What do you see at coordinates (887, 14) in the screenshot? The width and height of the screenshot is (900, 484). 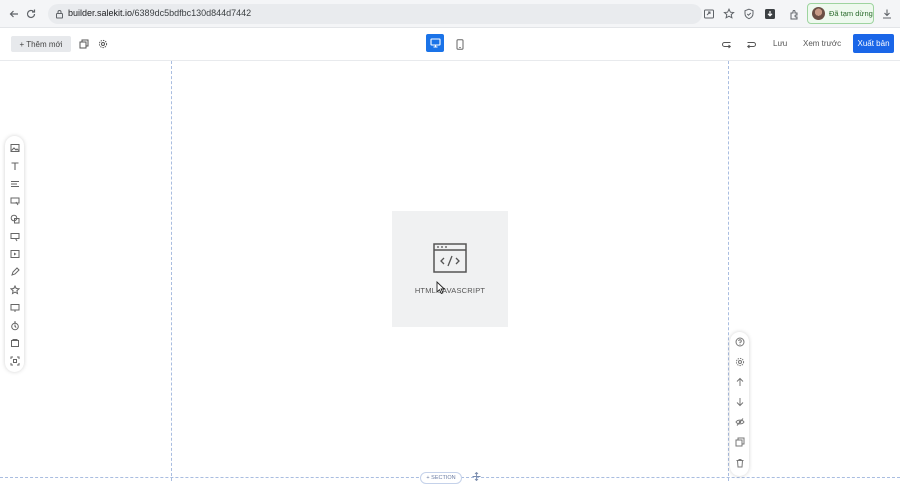 I see `downloads-icon` at bounding box center [887, 14].